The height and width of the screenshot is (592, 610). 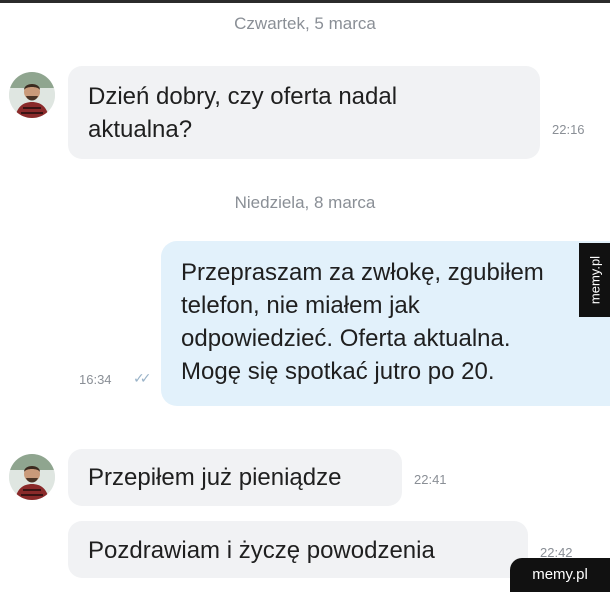 I want to click on date-separator-thursday: Czwartek, 5 marca, so click(x=305, y=23).